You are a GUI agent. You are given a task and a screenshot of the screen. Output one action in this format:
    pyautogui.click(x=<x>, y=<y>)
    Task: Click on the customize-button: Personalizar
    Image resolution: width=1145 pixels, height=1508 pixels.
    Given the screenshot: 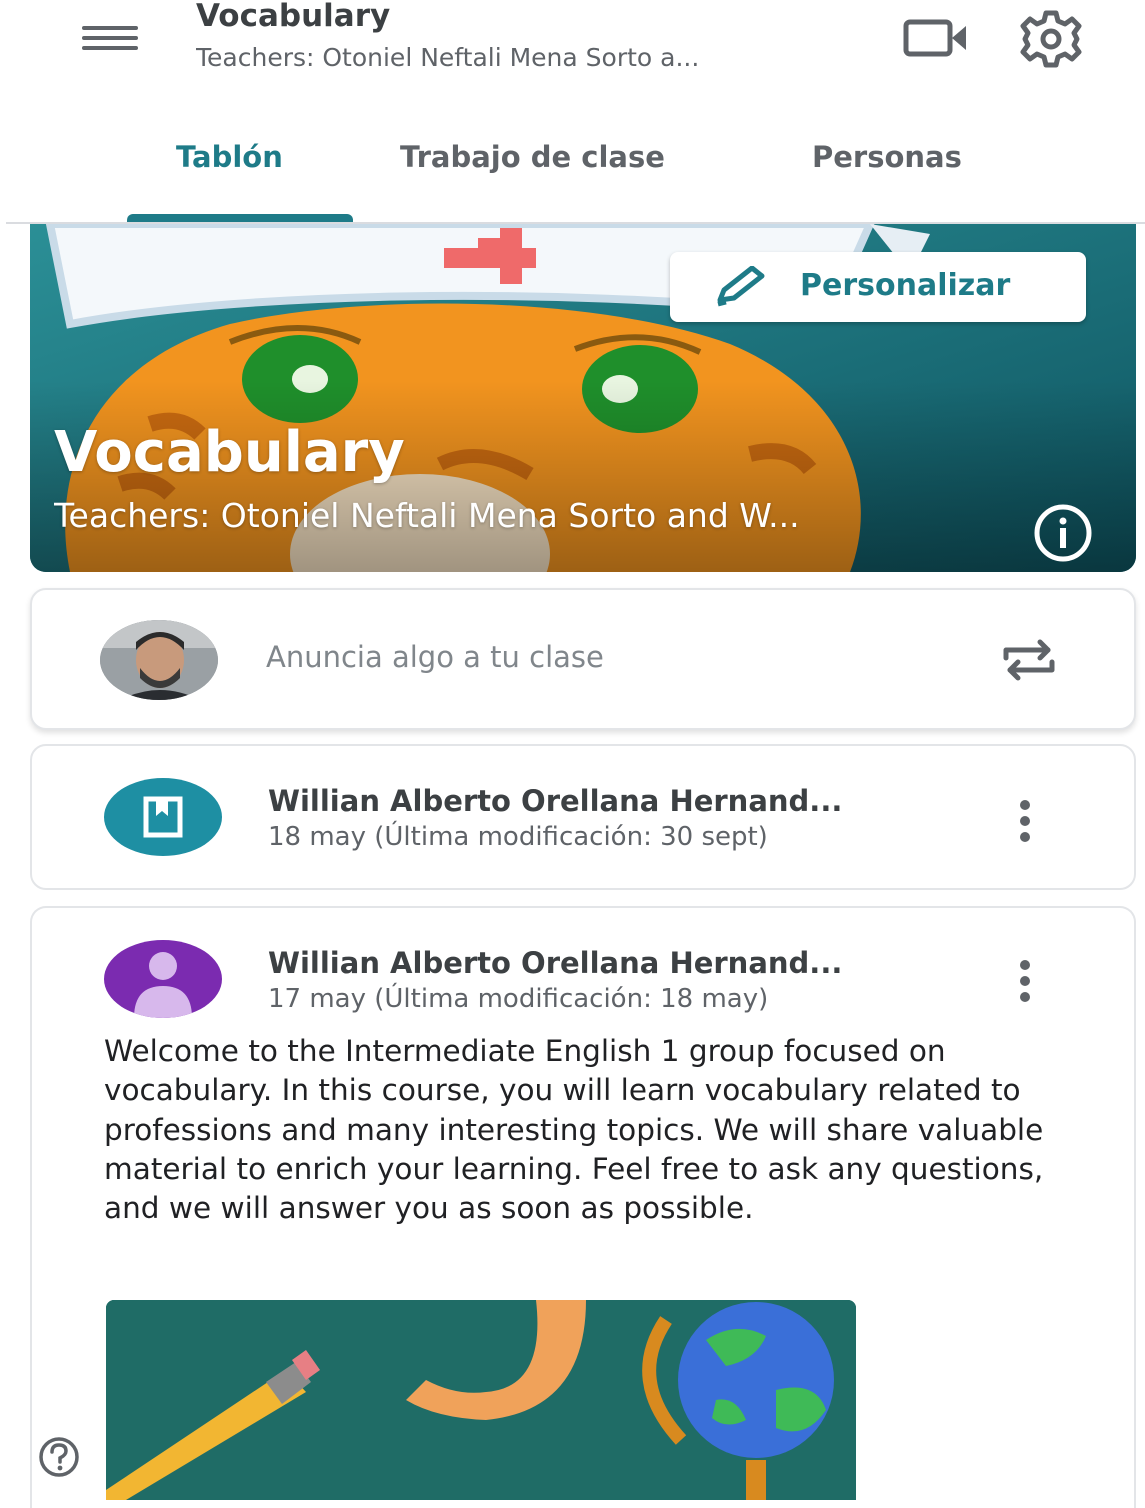 What is the action you would take?
    pyautogui.click(x=878, y=287)
    